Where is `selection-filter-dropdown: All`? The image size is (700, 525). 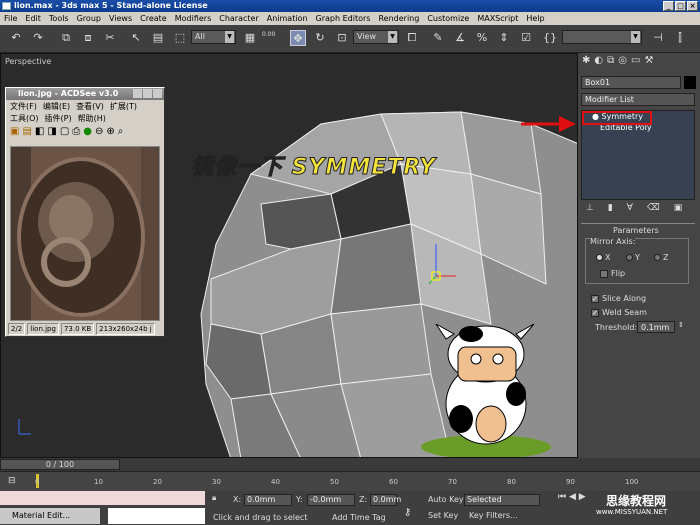 selection-filter-dropdown: All is located at coordinates (213, 37).